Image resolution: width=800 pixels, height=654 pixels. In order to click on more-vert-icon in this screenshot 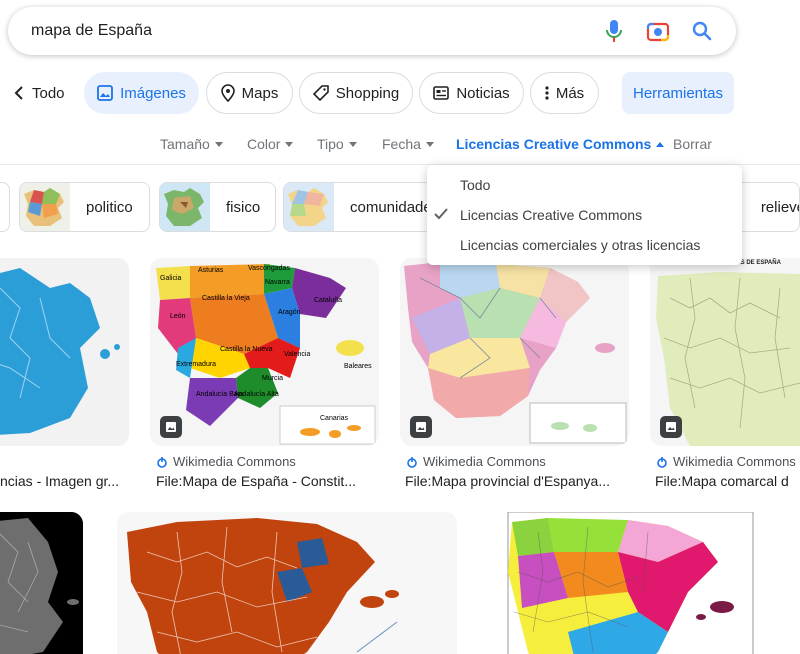, I will do `click(547, 93)`.